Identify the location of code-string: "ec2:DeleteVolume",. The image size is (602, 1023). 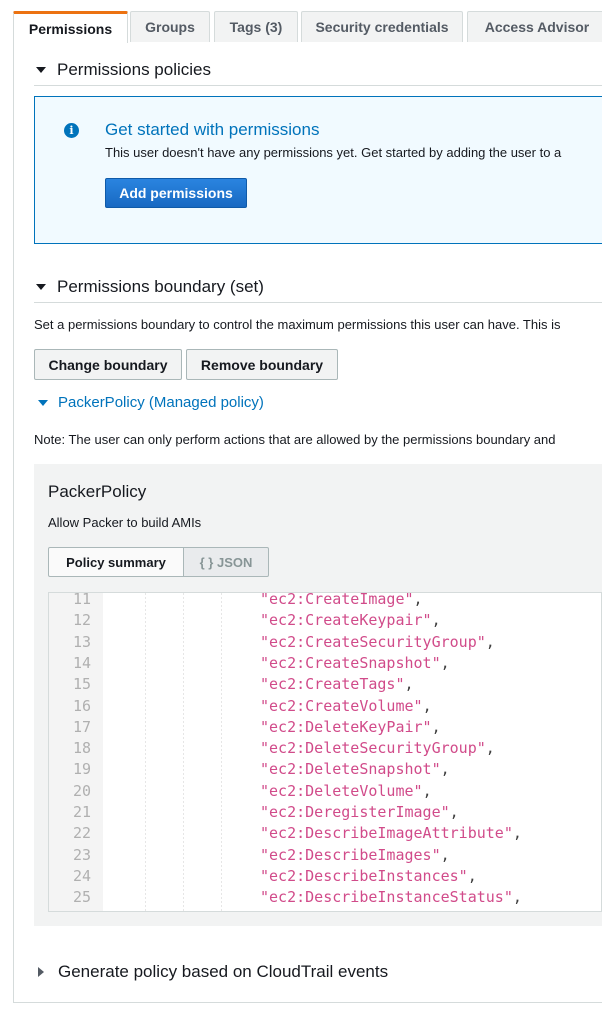
(346, 791).